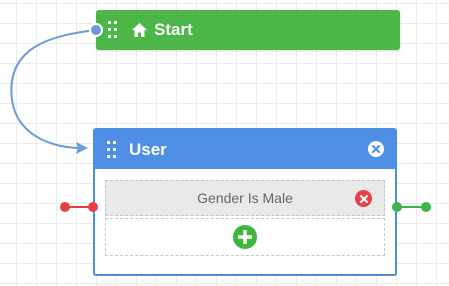 Image resolution: width=449 pixels, height=286 pixels. I want to click on condition-label: Gender Is Male, so click(245, 198).